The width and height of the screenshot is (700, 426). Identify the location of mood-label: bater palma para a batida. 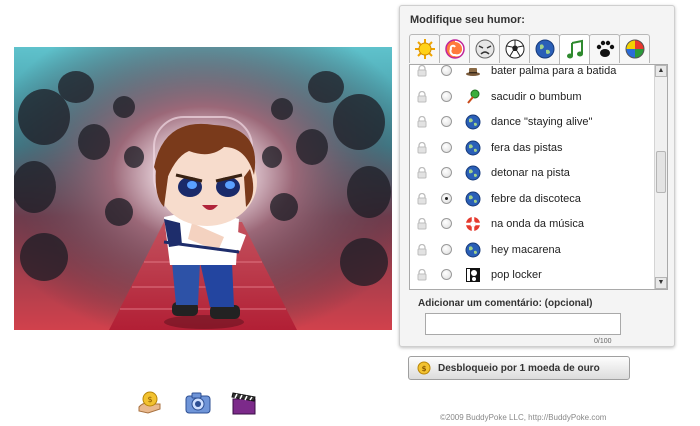
(554, 71).